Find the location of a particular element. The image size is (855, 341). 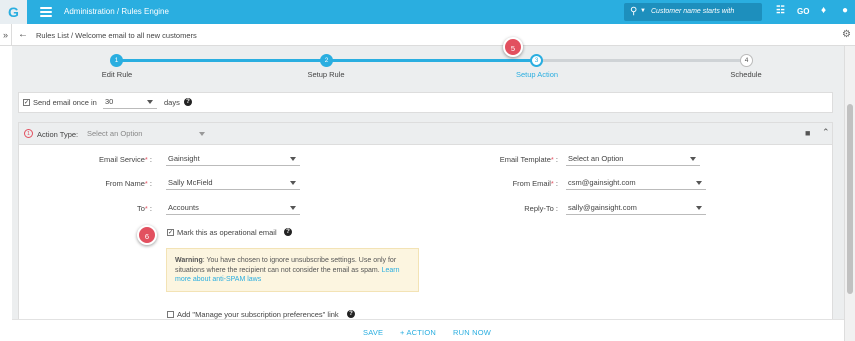

from-email-value: csm@gainsight.com is located at coordinates (602, 182).